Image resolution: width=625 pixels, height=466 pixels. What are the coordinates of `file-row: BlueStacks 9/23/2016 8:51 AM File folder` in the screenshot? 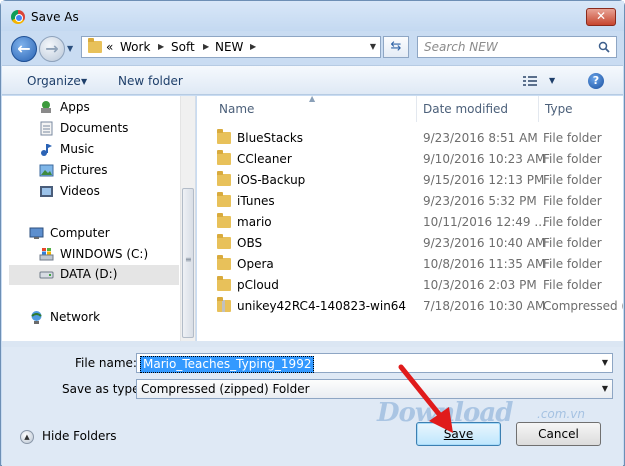 It's located at (418, 138).